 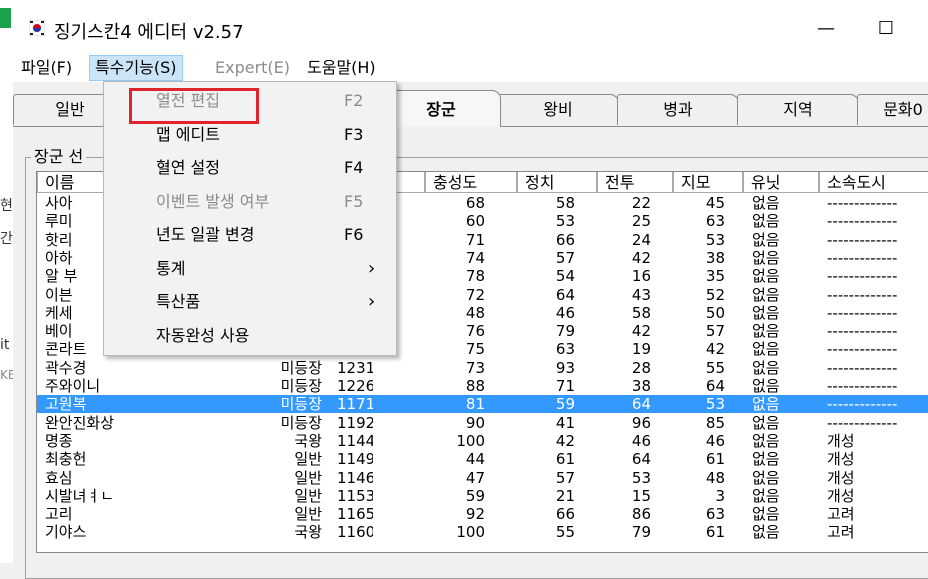 I want to click on cell-battle: 28, so click(x=641, y=367).